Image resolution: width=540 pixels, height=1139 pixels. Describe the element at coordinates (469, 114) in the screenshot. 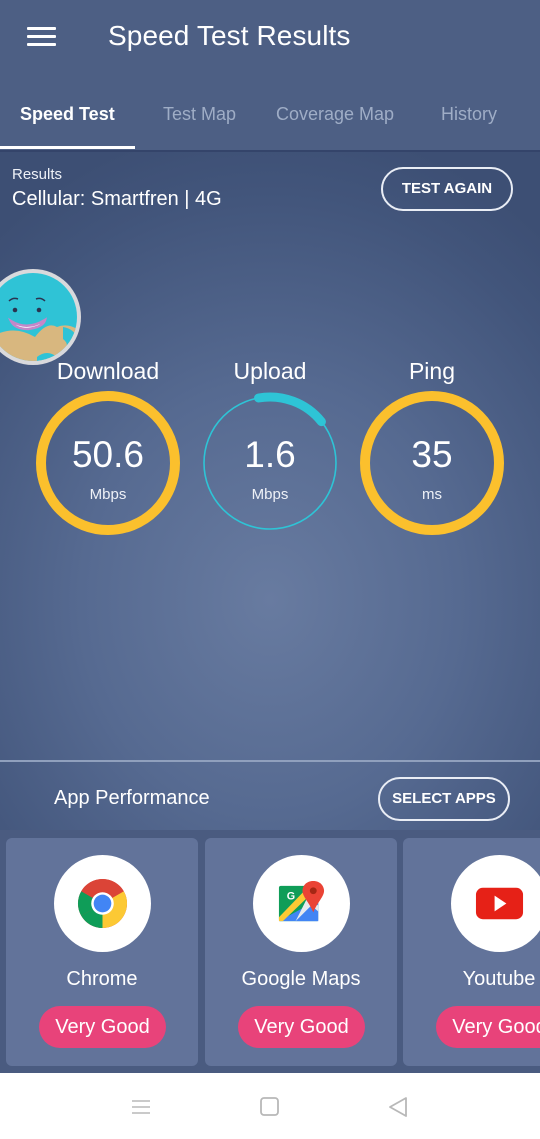

I see `tab-history: History` at that location.